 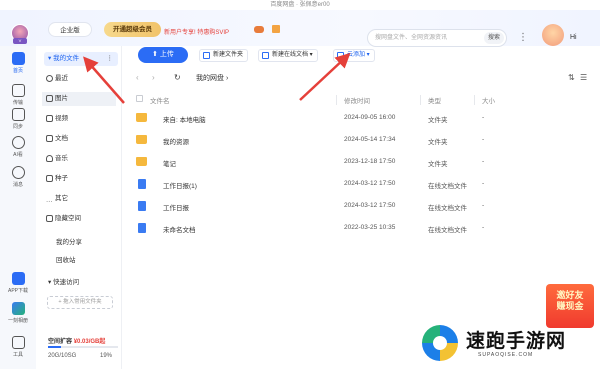 What do you see at coordinates (217, 78) in the screenshot?
I see `annotation-arrows` at bounding box center [217, 78].